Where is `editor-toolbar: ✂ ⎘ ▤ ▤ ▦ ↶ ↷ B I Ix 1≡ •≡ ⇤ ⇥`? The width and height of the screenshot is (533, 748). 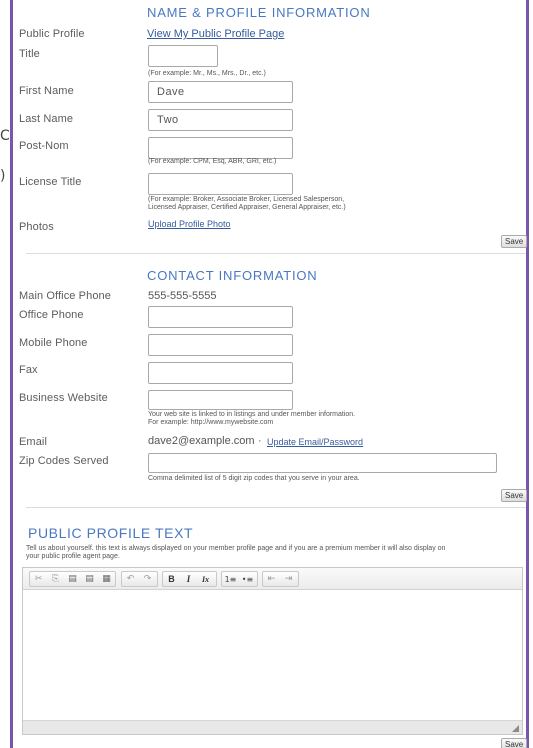
editor-toolbar: ✂ ⎘ ▤ ▤ ▦ ↶ ↷ B I Ix 1≡ •≡ ⇤ ⇥ is located at coordinates (272, 579).